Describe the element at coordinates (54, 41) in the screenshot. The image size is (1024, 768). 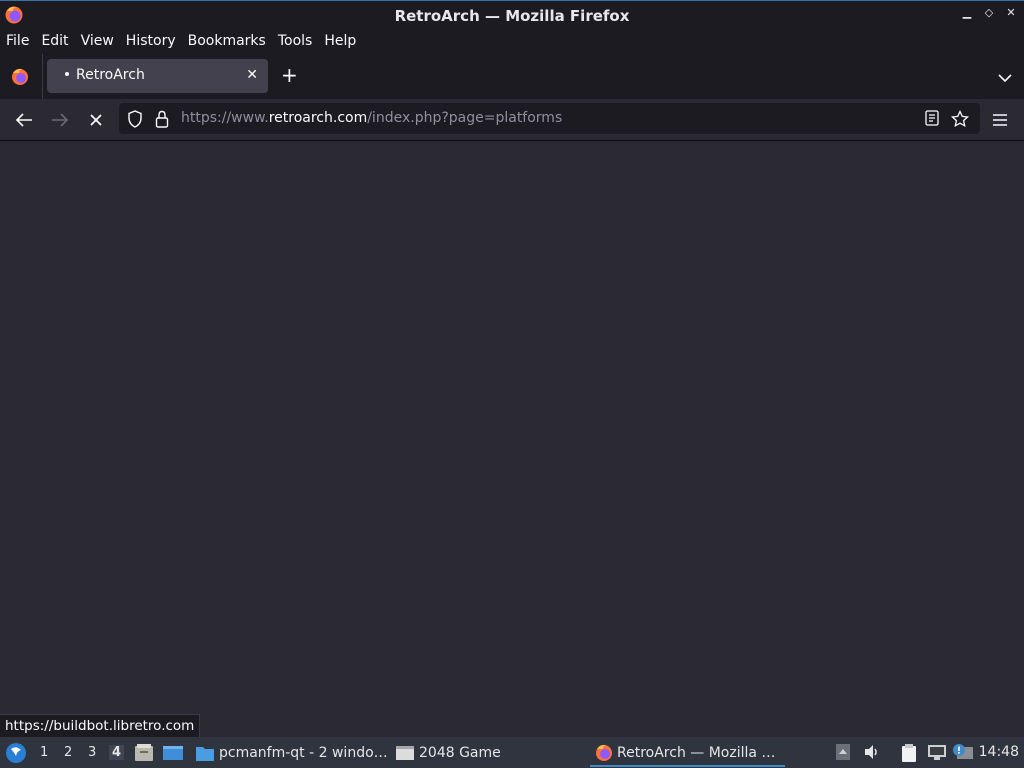
I see `menu-edit: Edit` at that location.